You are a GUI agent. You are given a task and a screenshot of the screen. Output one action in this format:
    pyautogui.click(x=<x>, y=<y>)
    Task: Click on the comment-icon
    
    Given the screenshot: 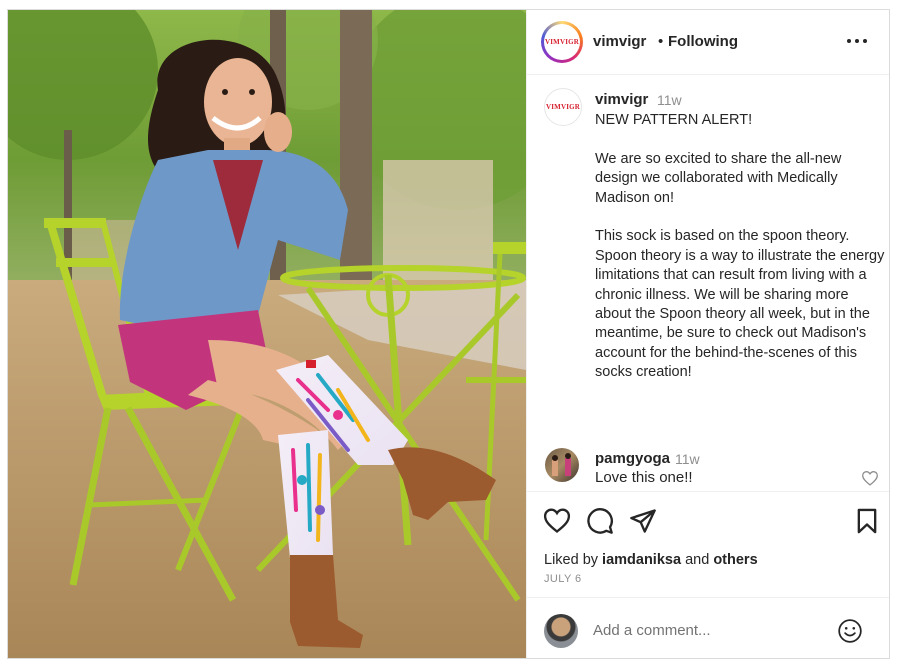 What is the action you would take?
    pyautogui.click(x=600, y=521)
    